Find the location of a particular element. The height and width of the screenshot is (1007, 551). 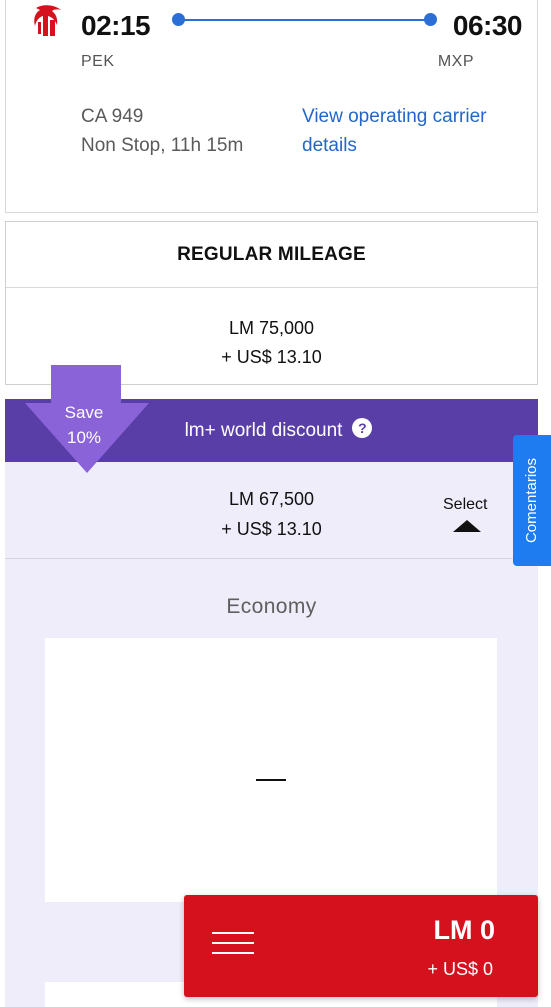

save-percent: 10% is located at coordinates (84, 437).